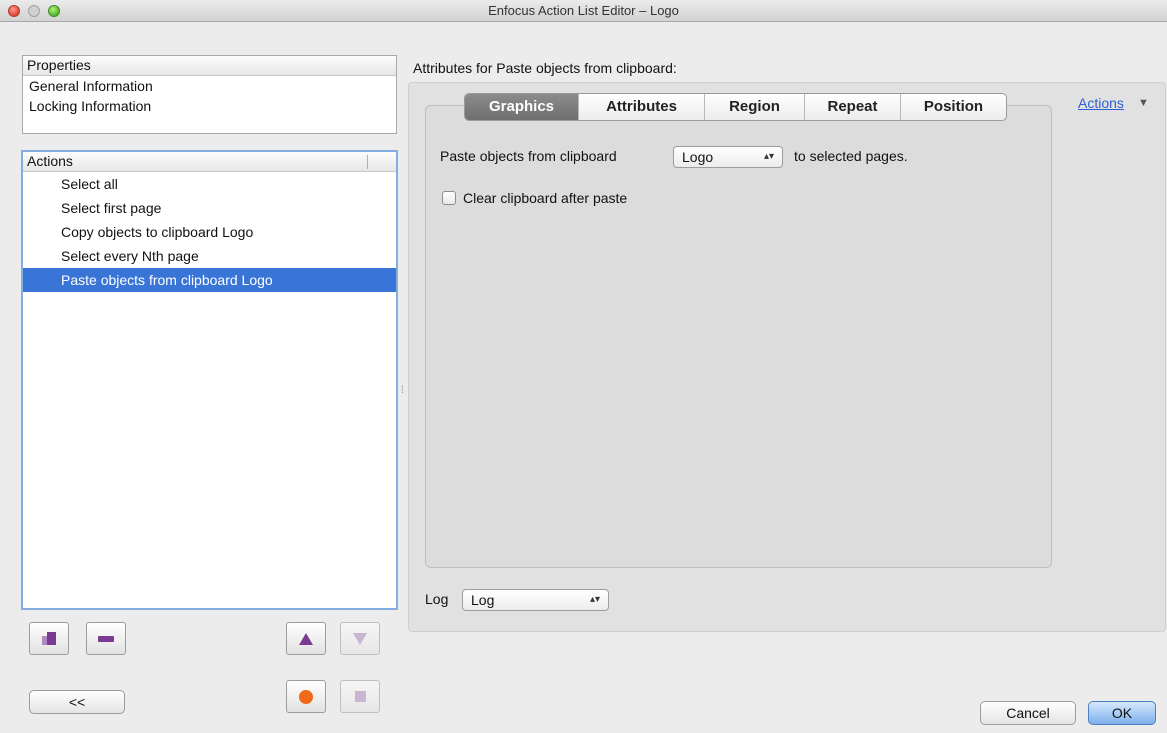 This screenshot has height=733, width=1167. Describe the element at coordinates (54, 11) in the screenshot. I see `zoom-window-button` at that location.